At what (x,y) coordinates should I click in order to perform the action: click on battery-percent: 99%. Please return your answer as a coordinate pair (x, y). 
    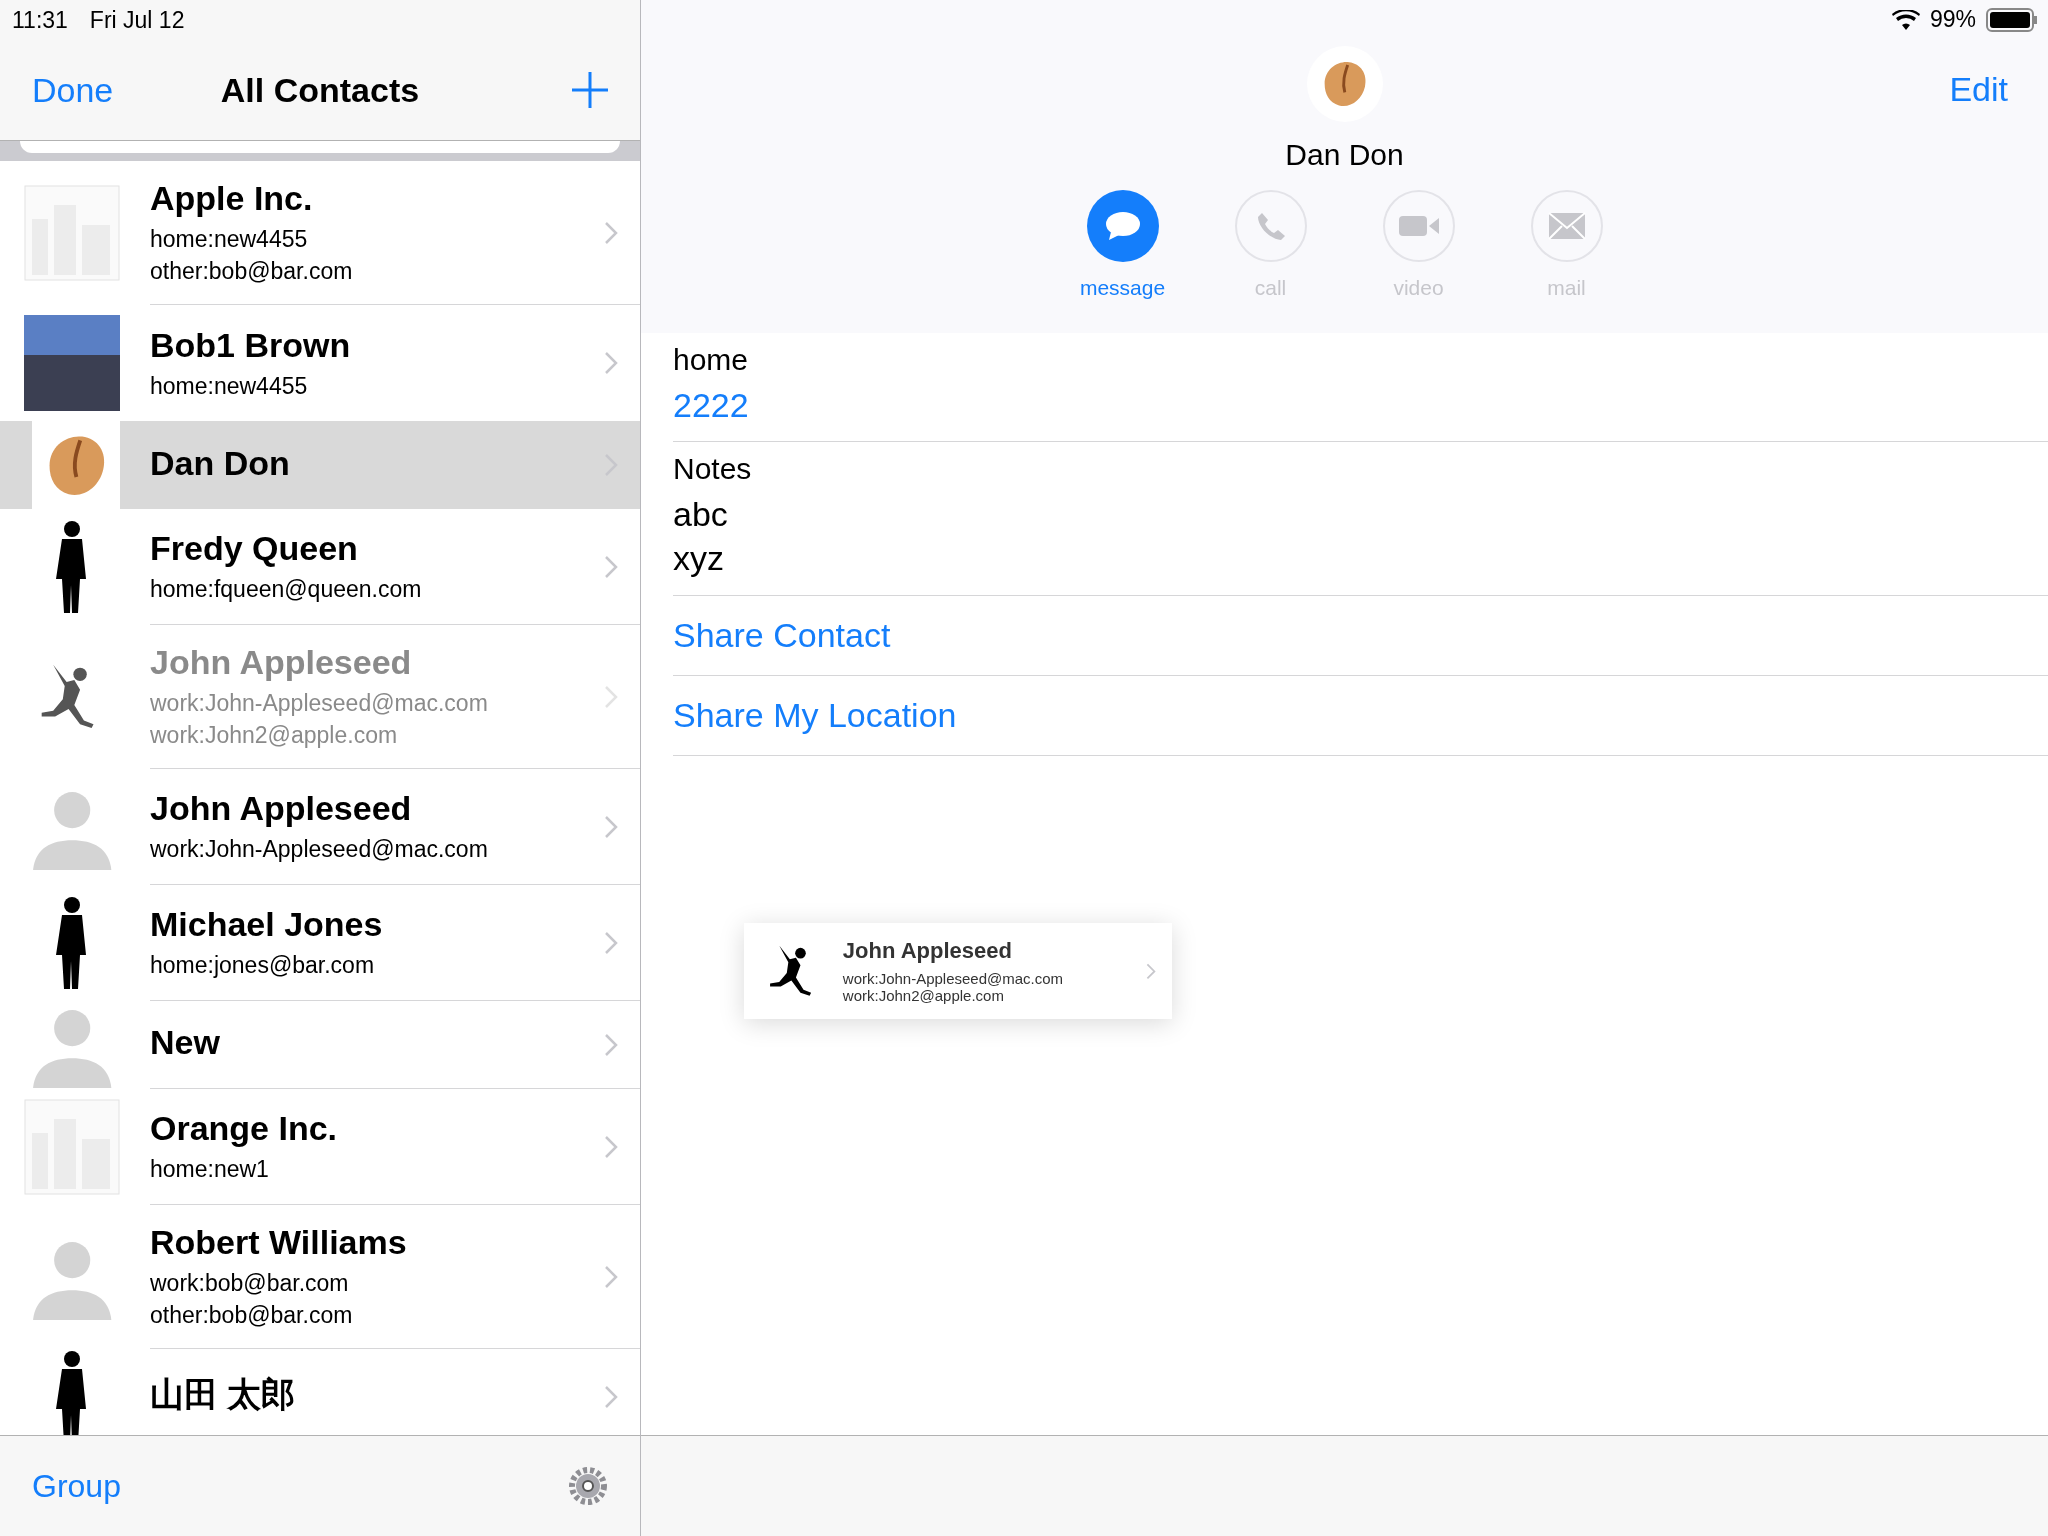
    Looking at the image, I should click on (1952, 19).